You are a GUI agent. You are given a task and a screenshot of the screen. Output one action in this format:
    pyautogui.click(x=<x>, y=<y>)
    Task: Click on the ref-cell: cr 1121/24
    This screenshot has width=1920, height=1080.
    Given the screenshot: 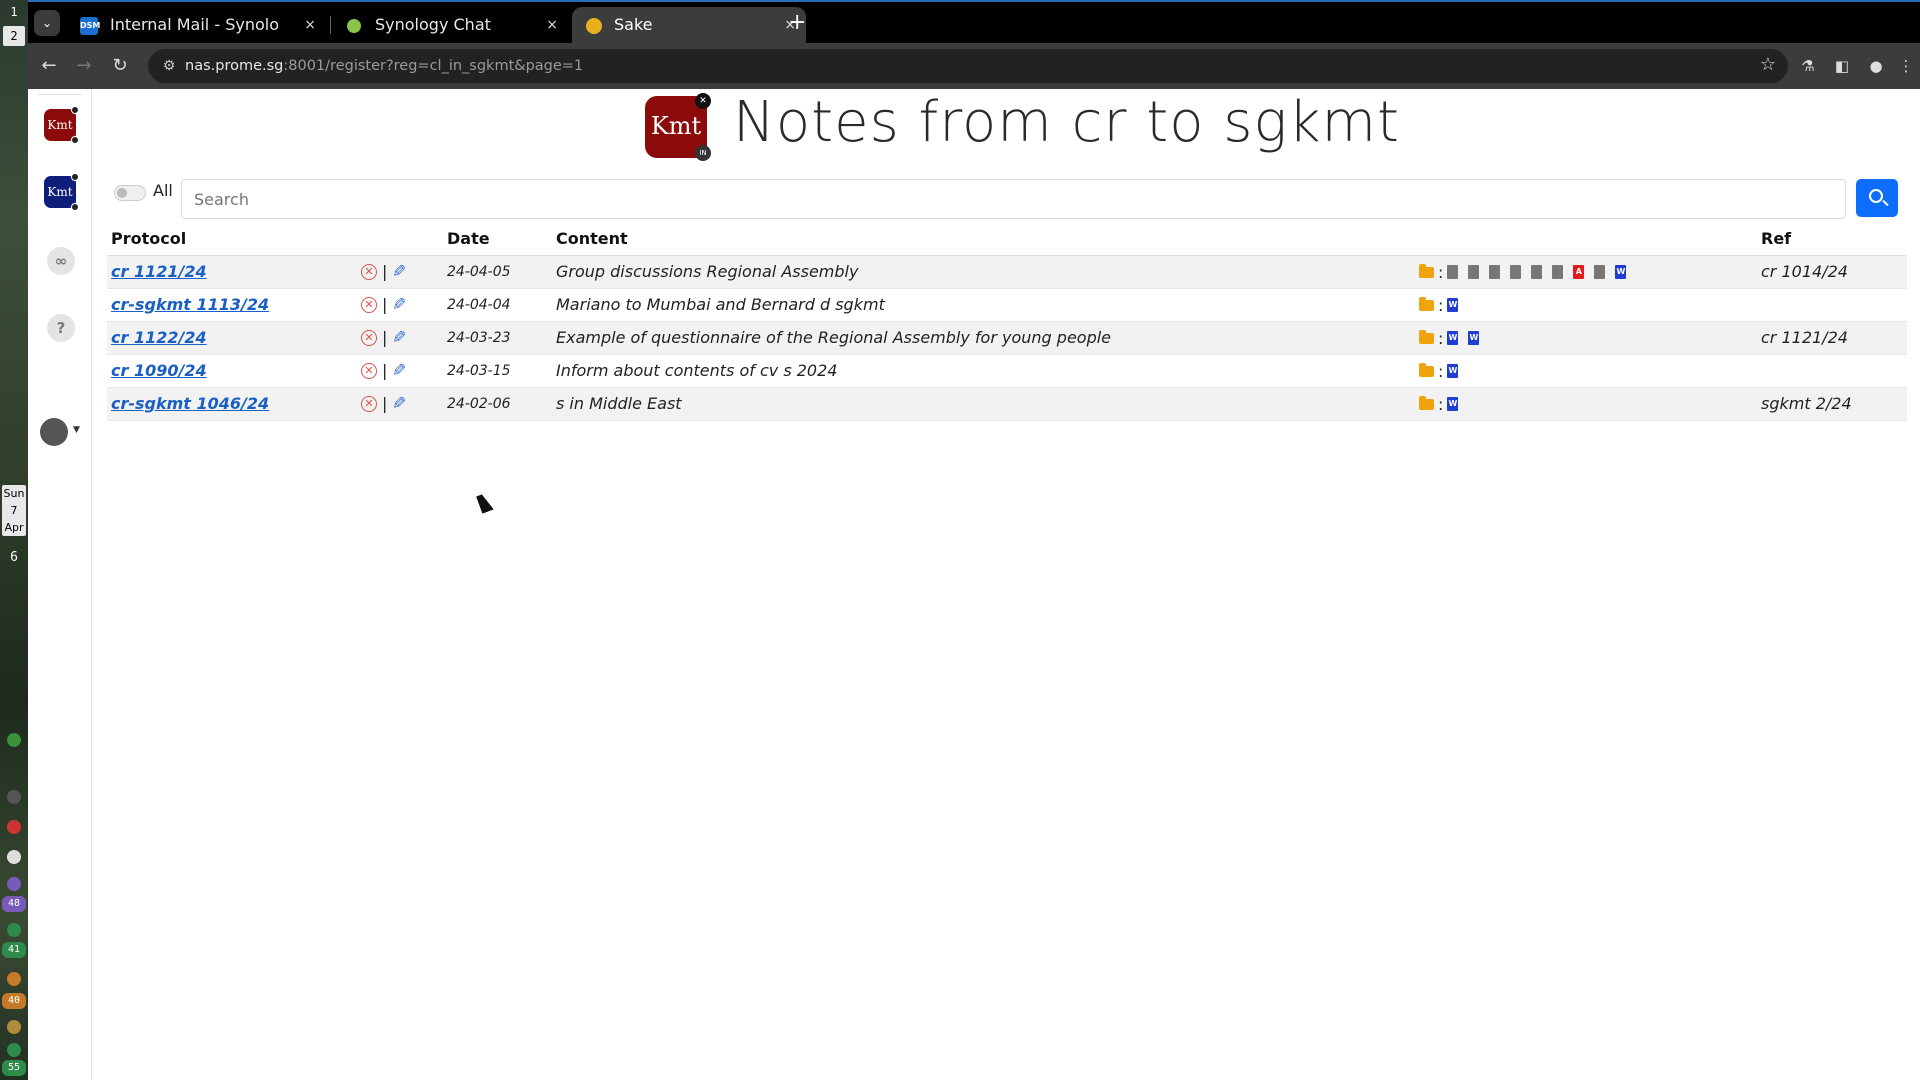 What is the action you would take?
    pyautogui.click(x=1832, y=338)
    